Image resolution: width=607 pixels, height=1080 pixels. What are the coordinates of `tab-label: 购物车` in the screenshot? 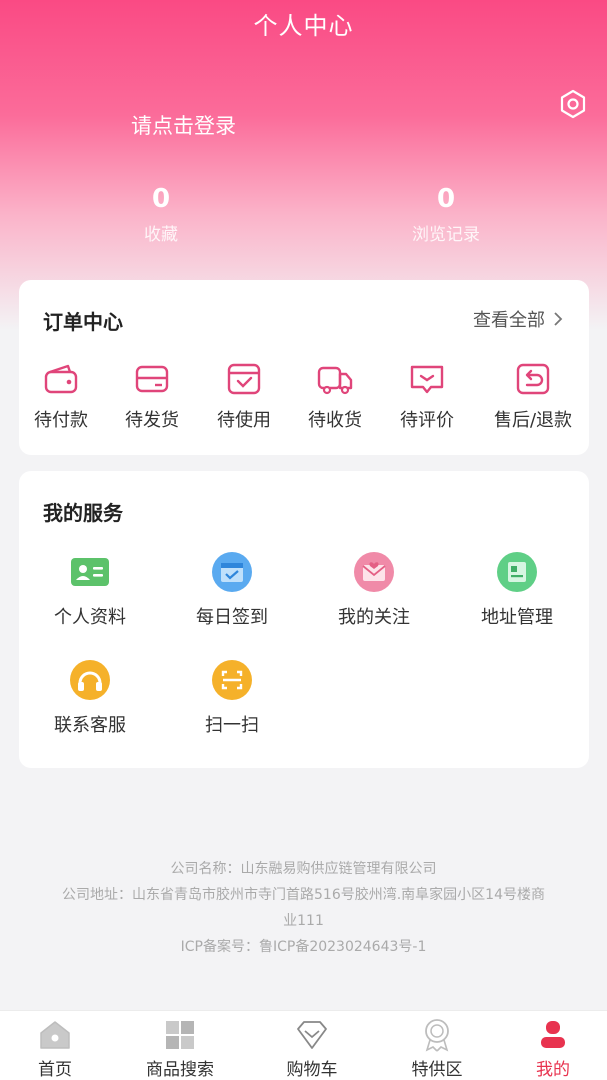 It's located at (312, 1070).